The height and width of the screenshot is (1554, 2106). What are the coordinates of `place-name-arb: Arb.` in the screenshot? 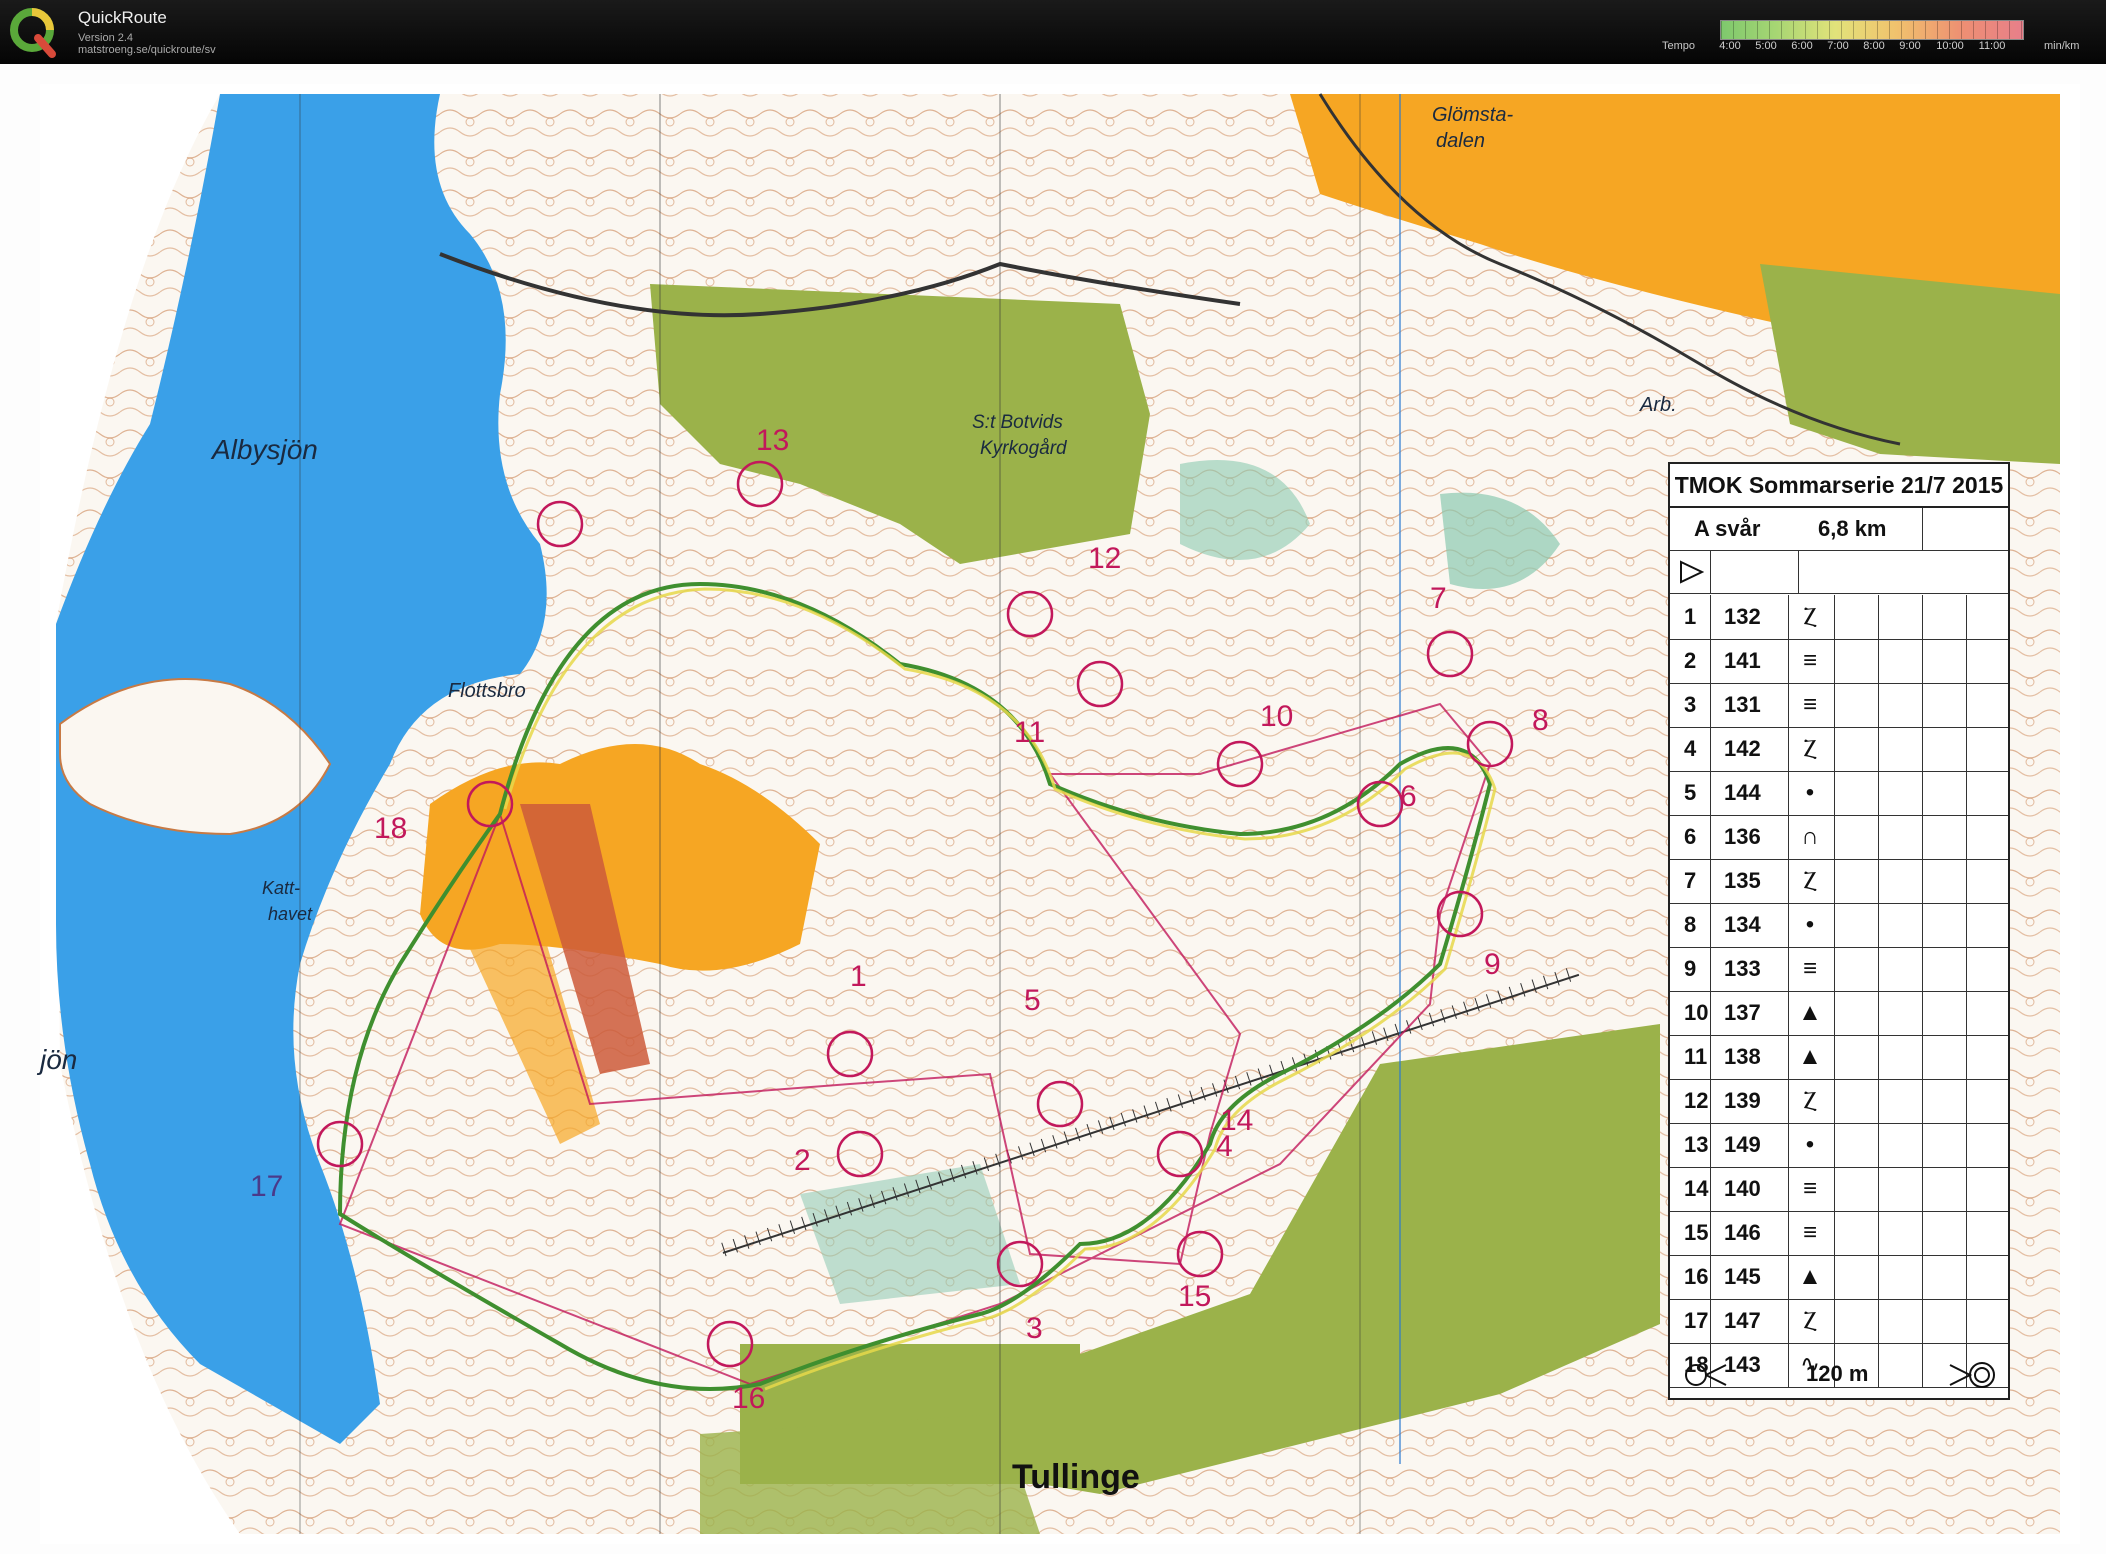 It's located at (1658, 405).